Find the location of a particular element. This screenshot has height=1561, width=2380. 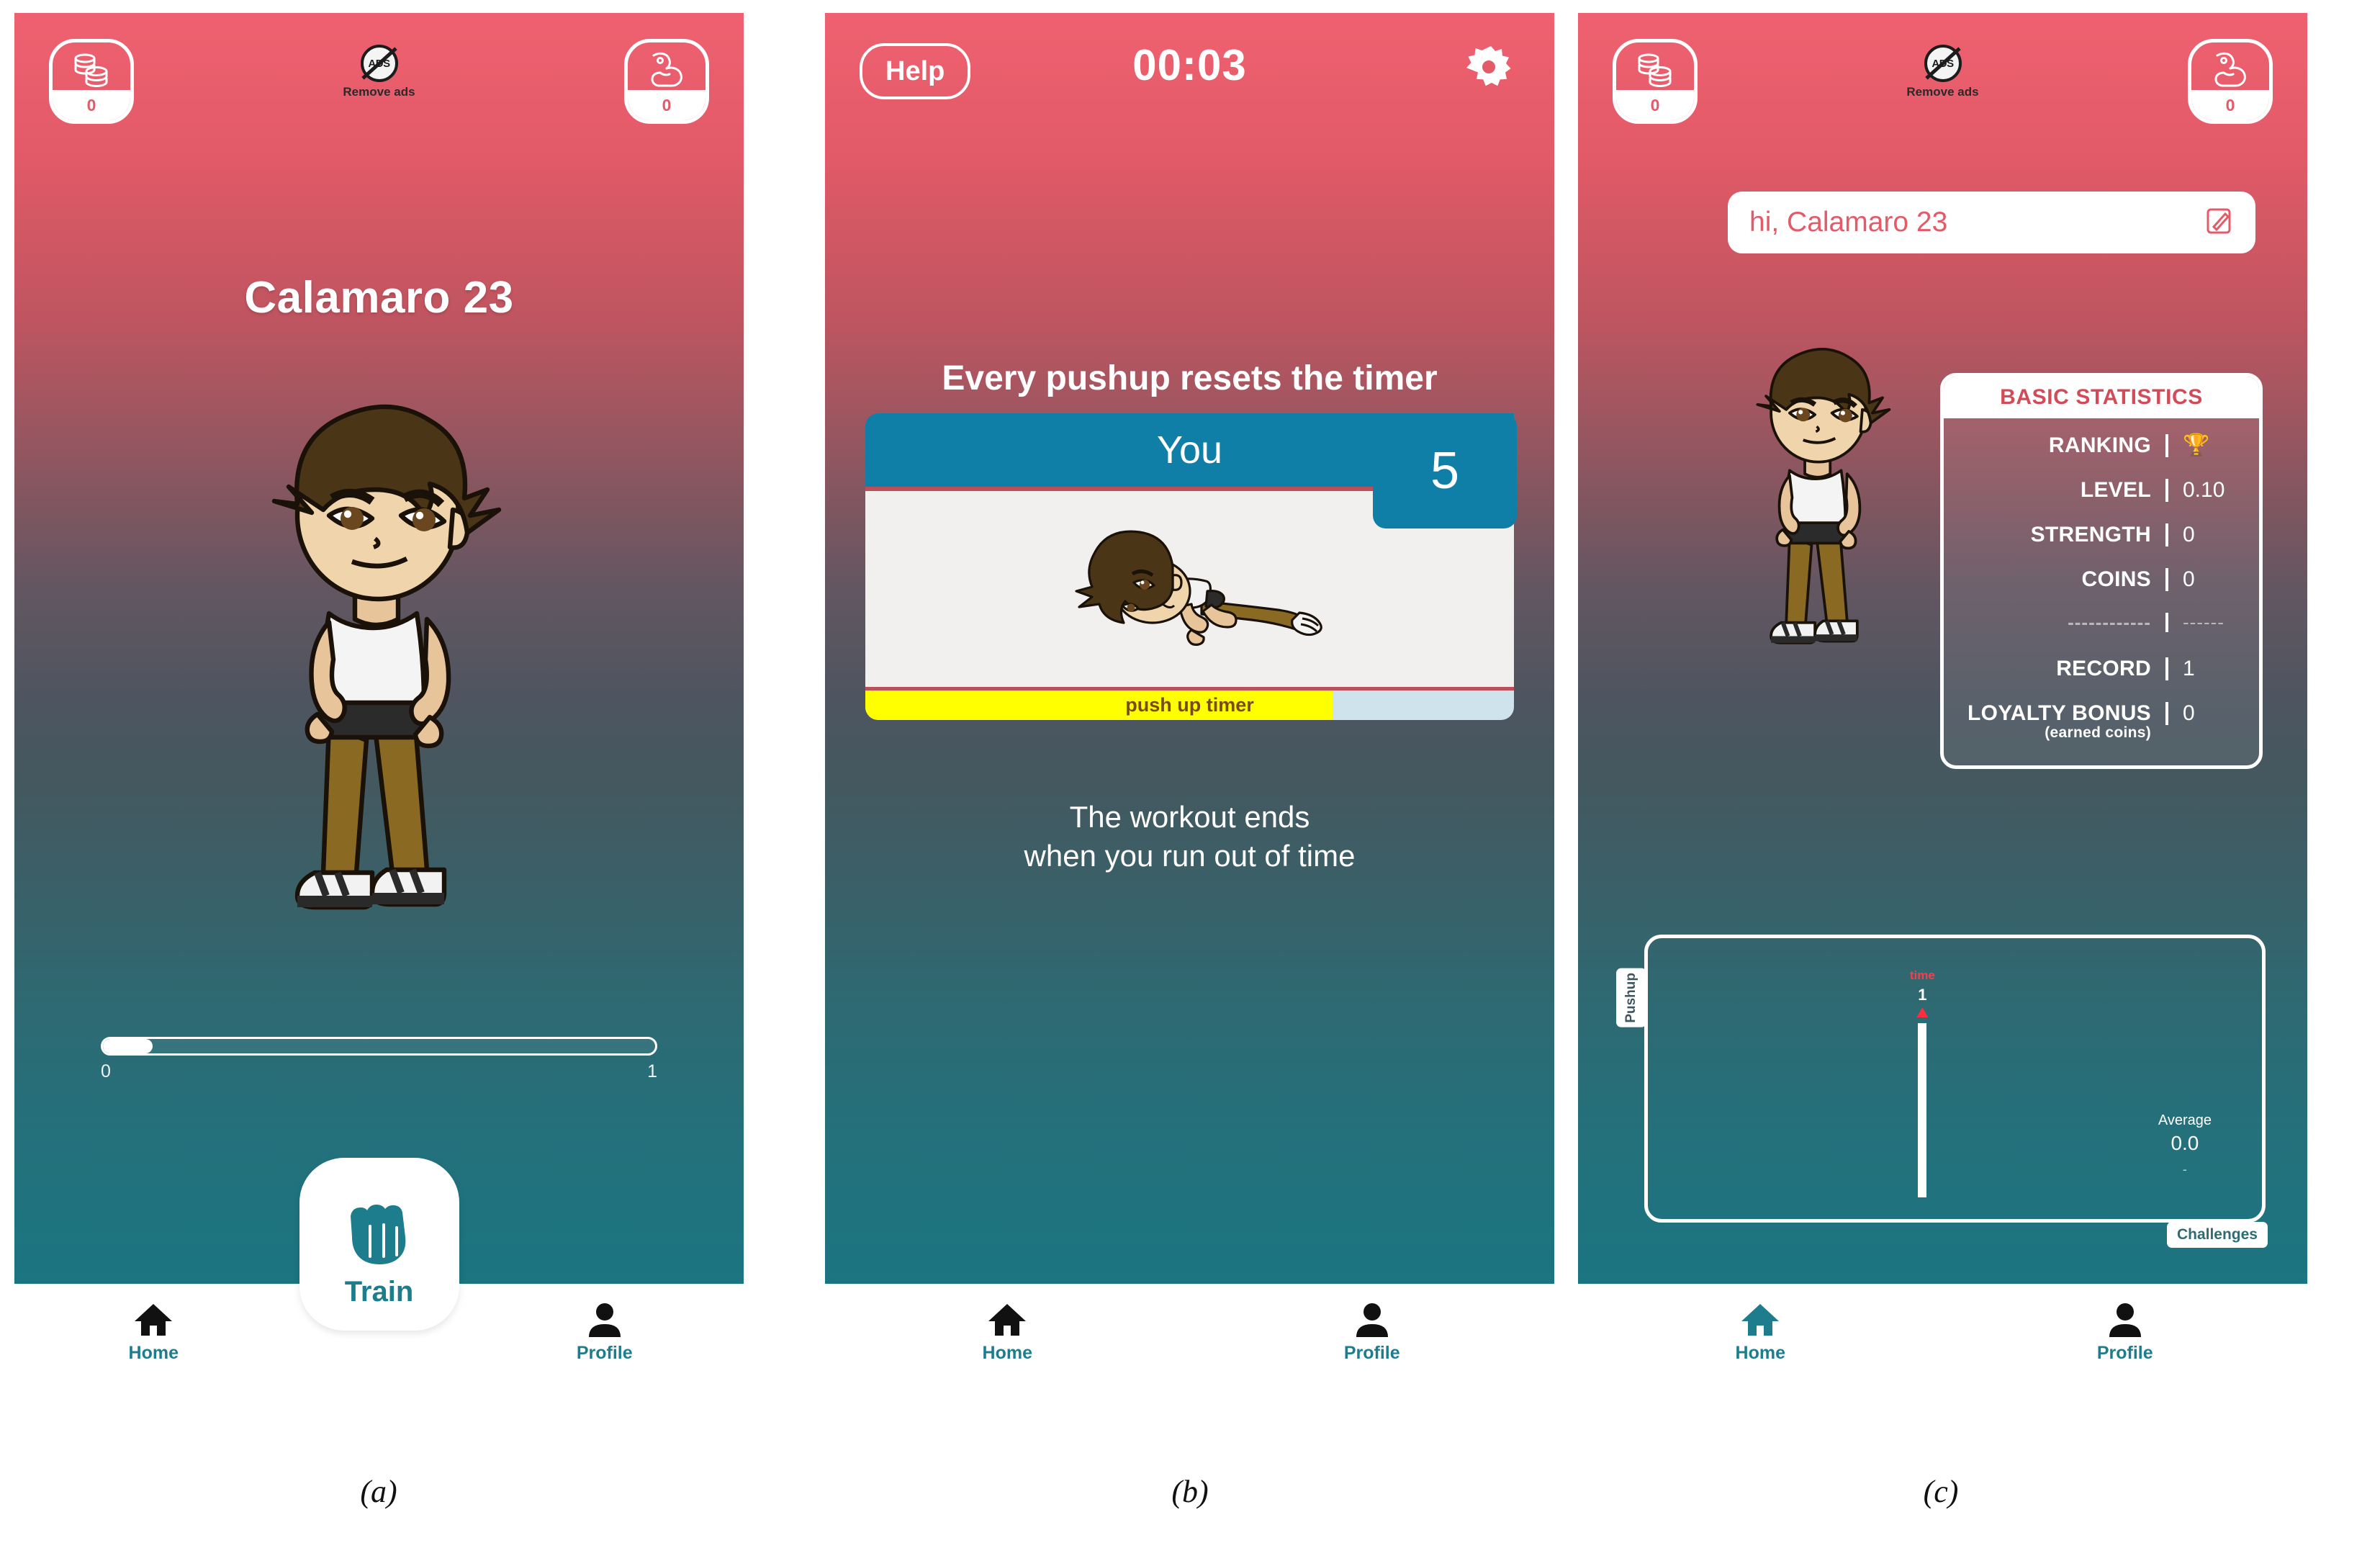

stat-value: 🏆 is located at coordinates (2212, 445).